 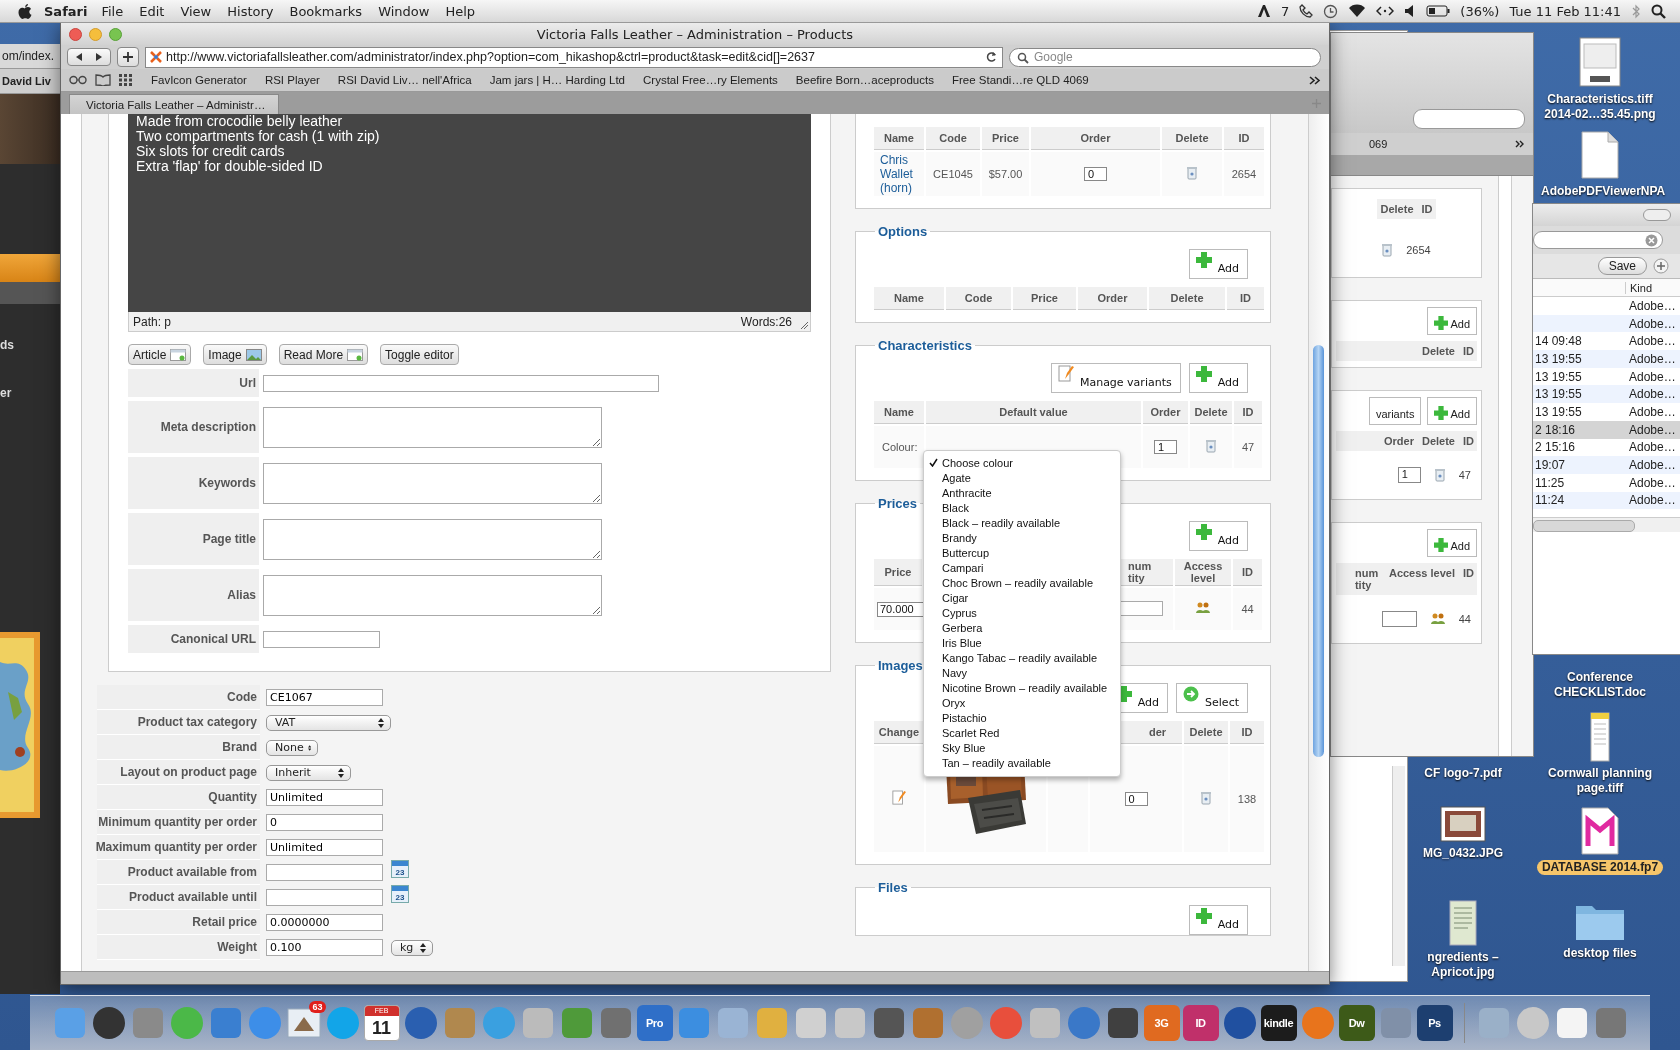 I want to click on dropdown: Inherit, so click(x=308, y=772).